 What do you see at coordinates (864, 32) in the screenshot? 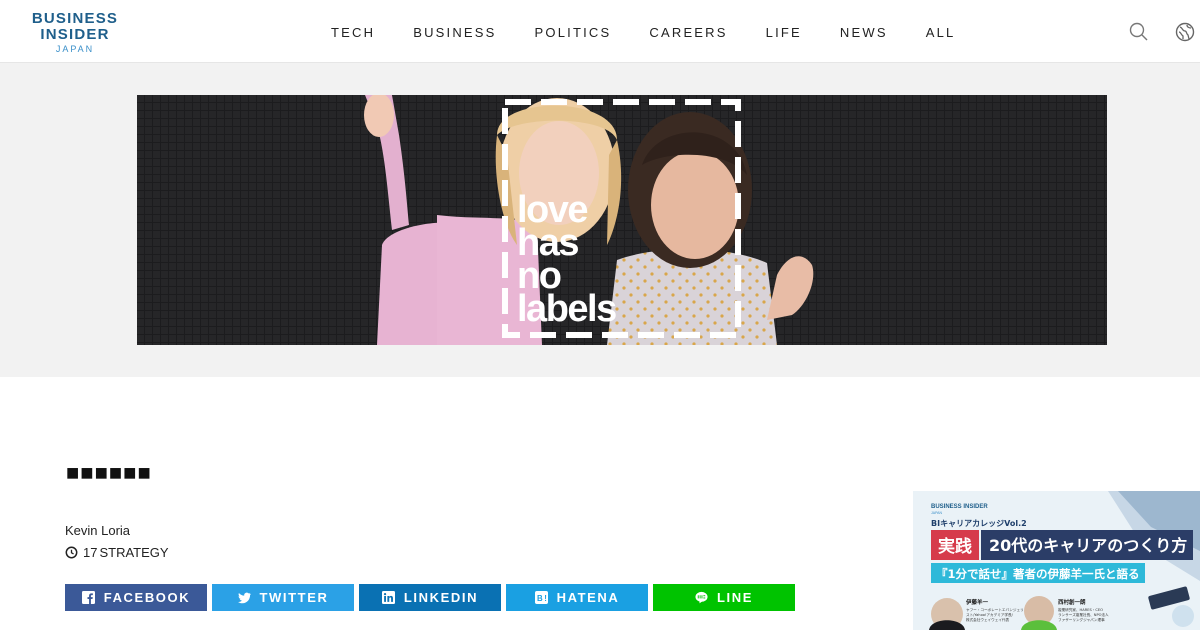
I see `nav-item-news: NEWS` at bounding box center [864, 32].